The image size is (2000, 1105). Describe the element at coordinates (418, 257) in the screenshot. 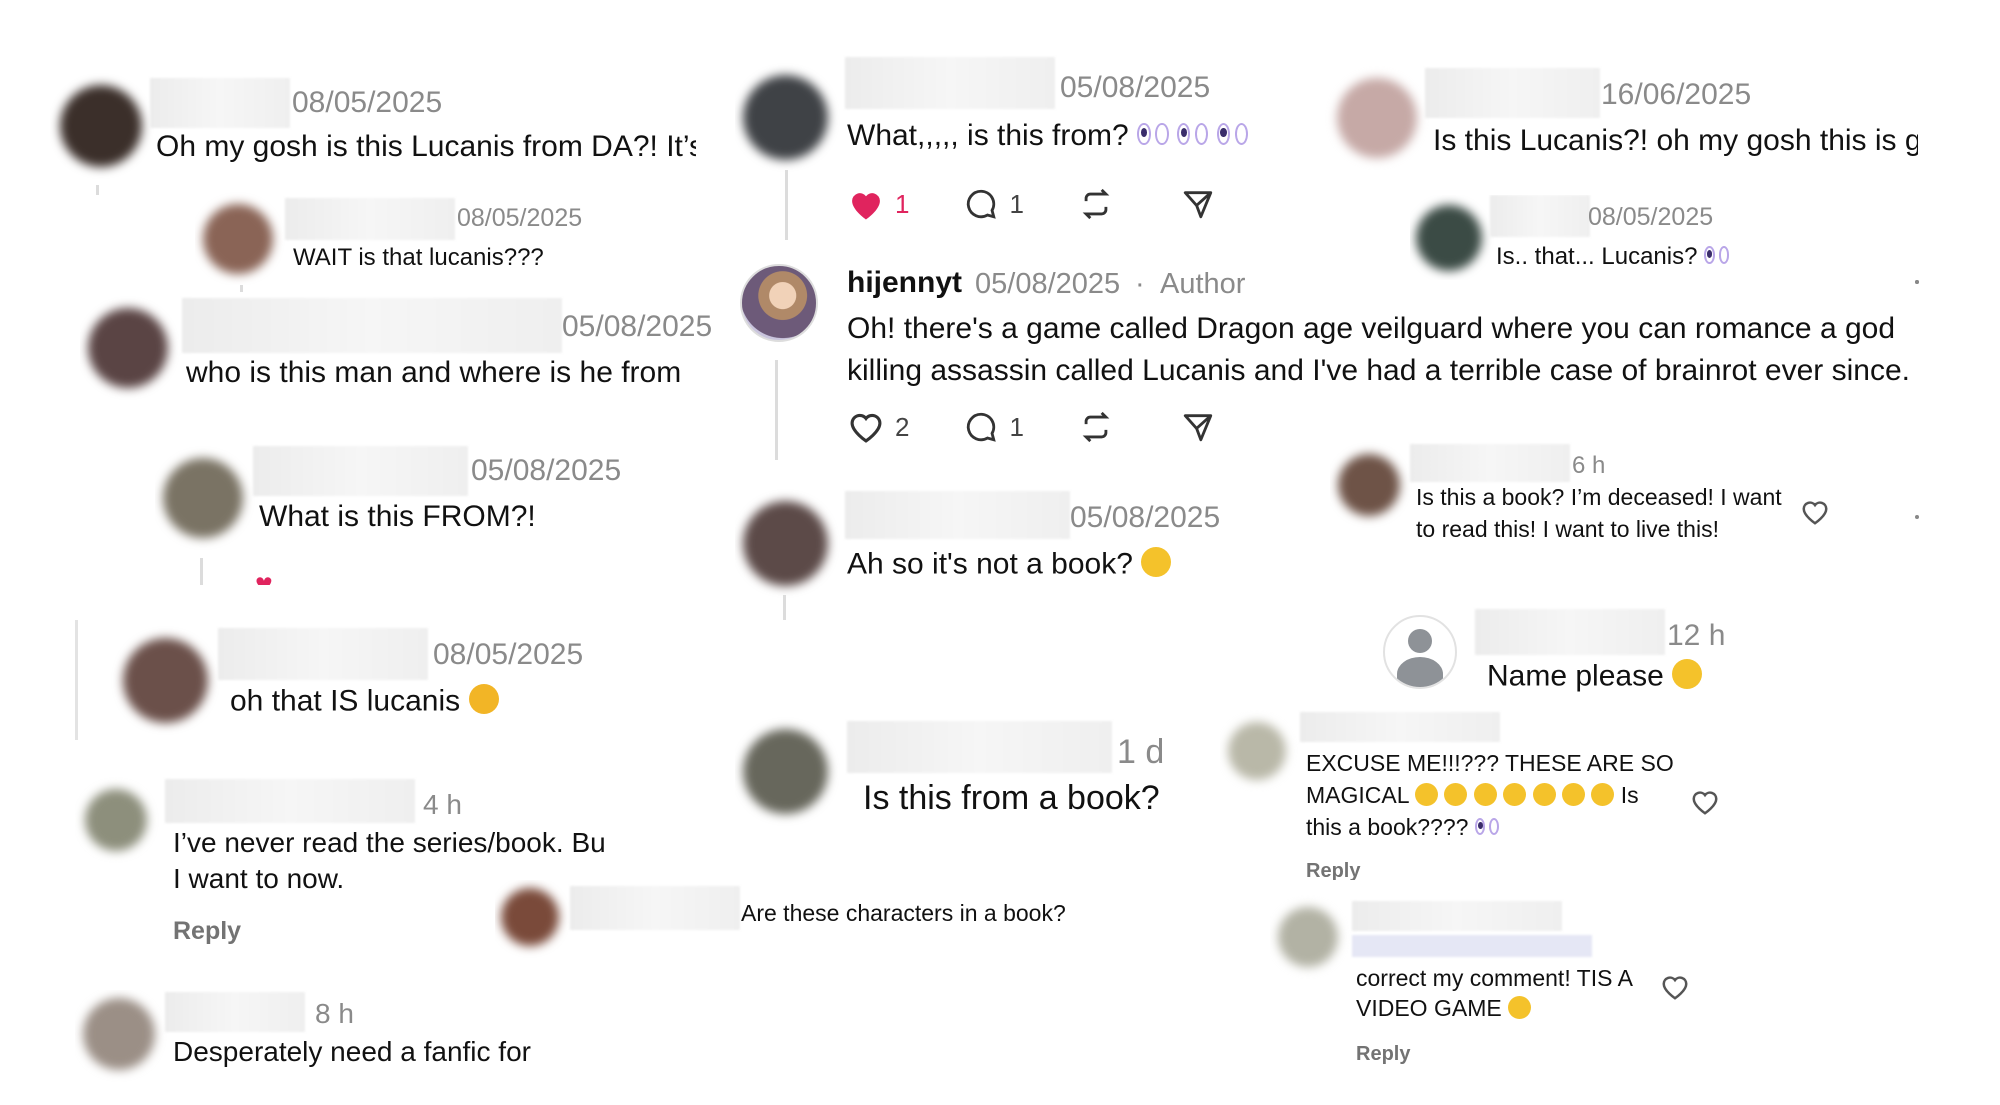

I see `comment-text: WAIT is that lucanis???` at that location.